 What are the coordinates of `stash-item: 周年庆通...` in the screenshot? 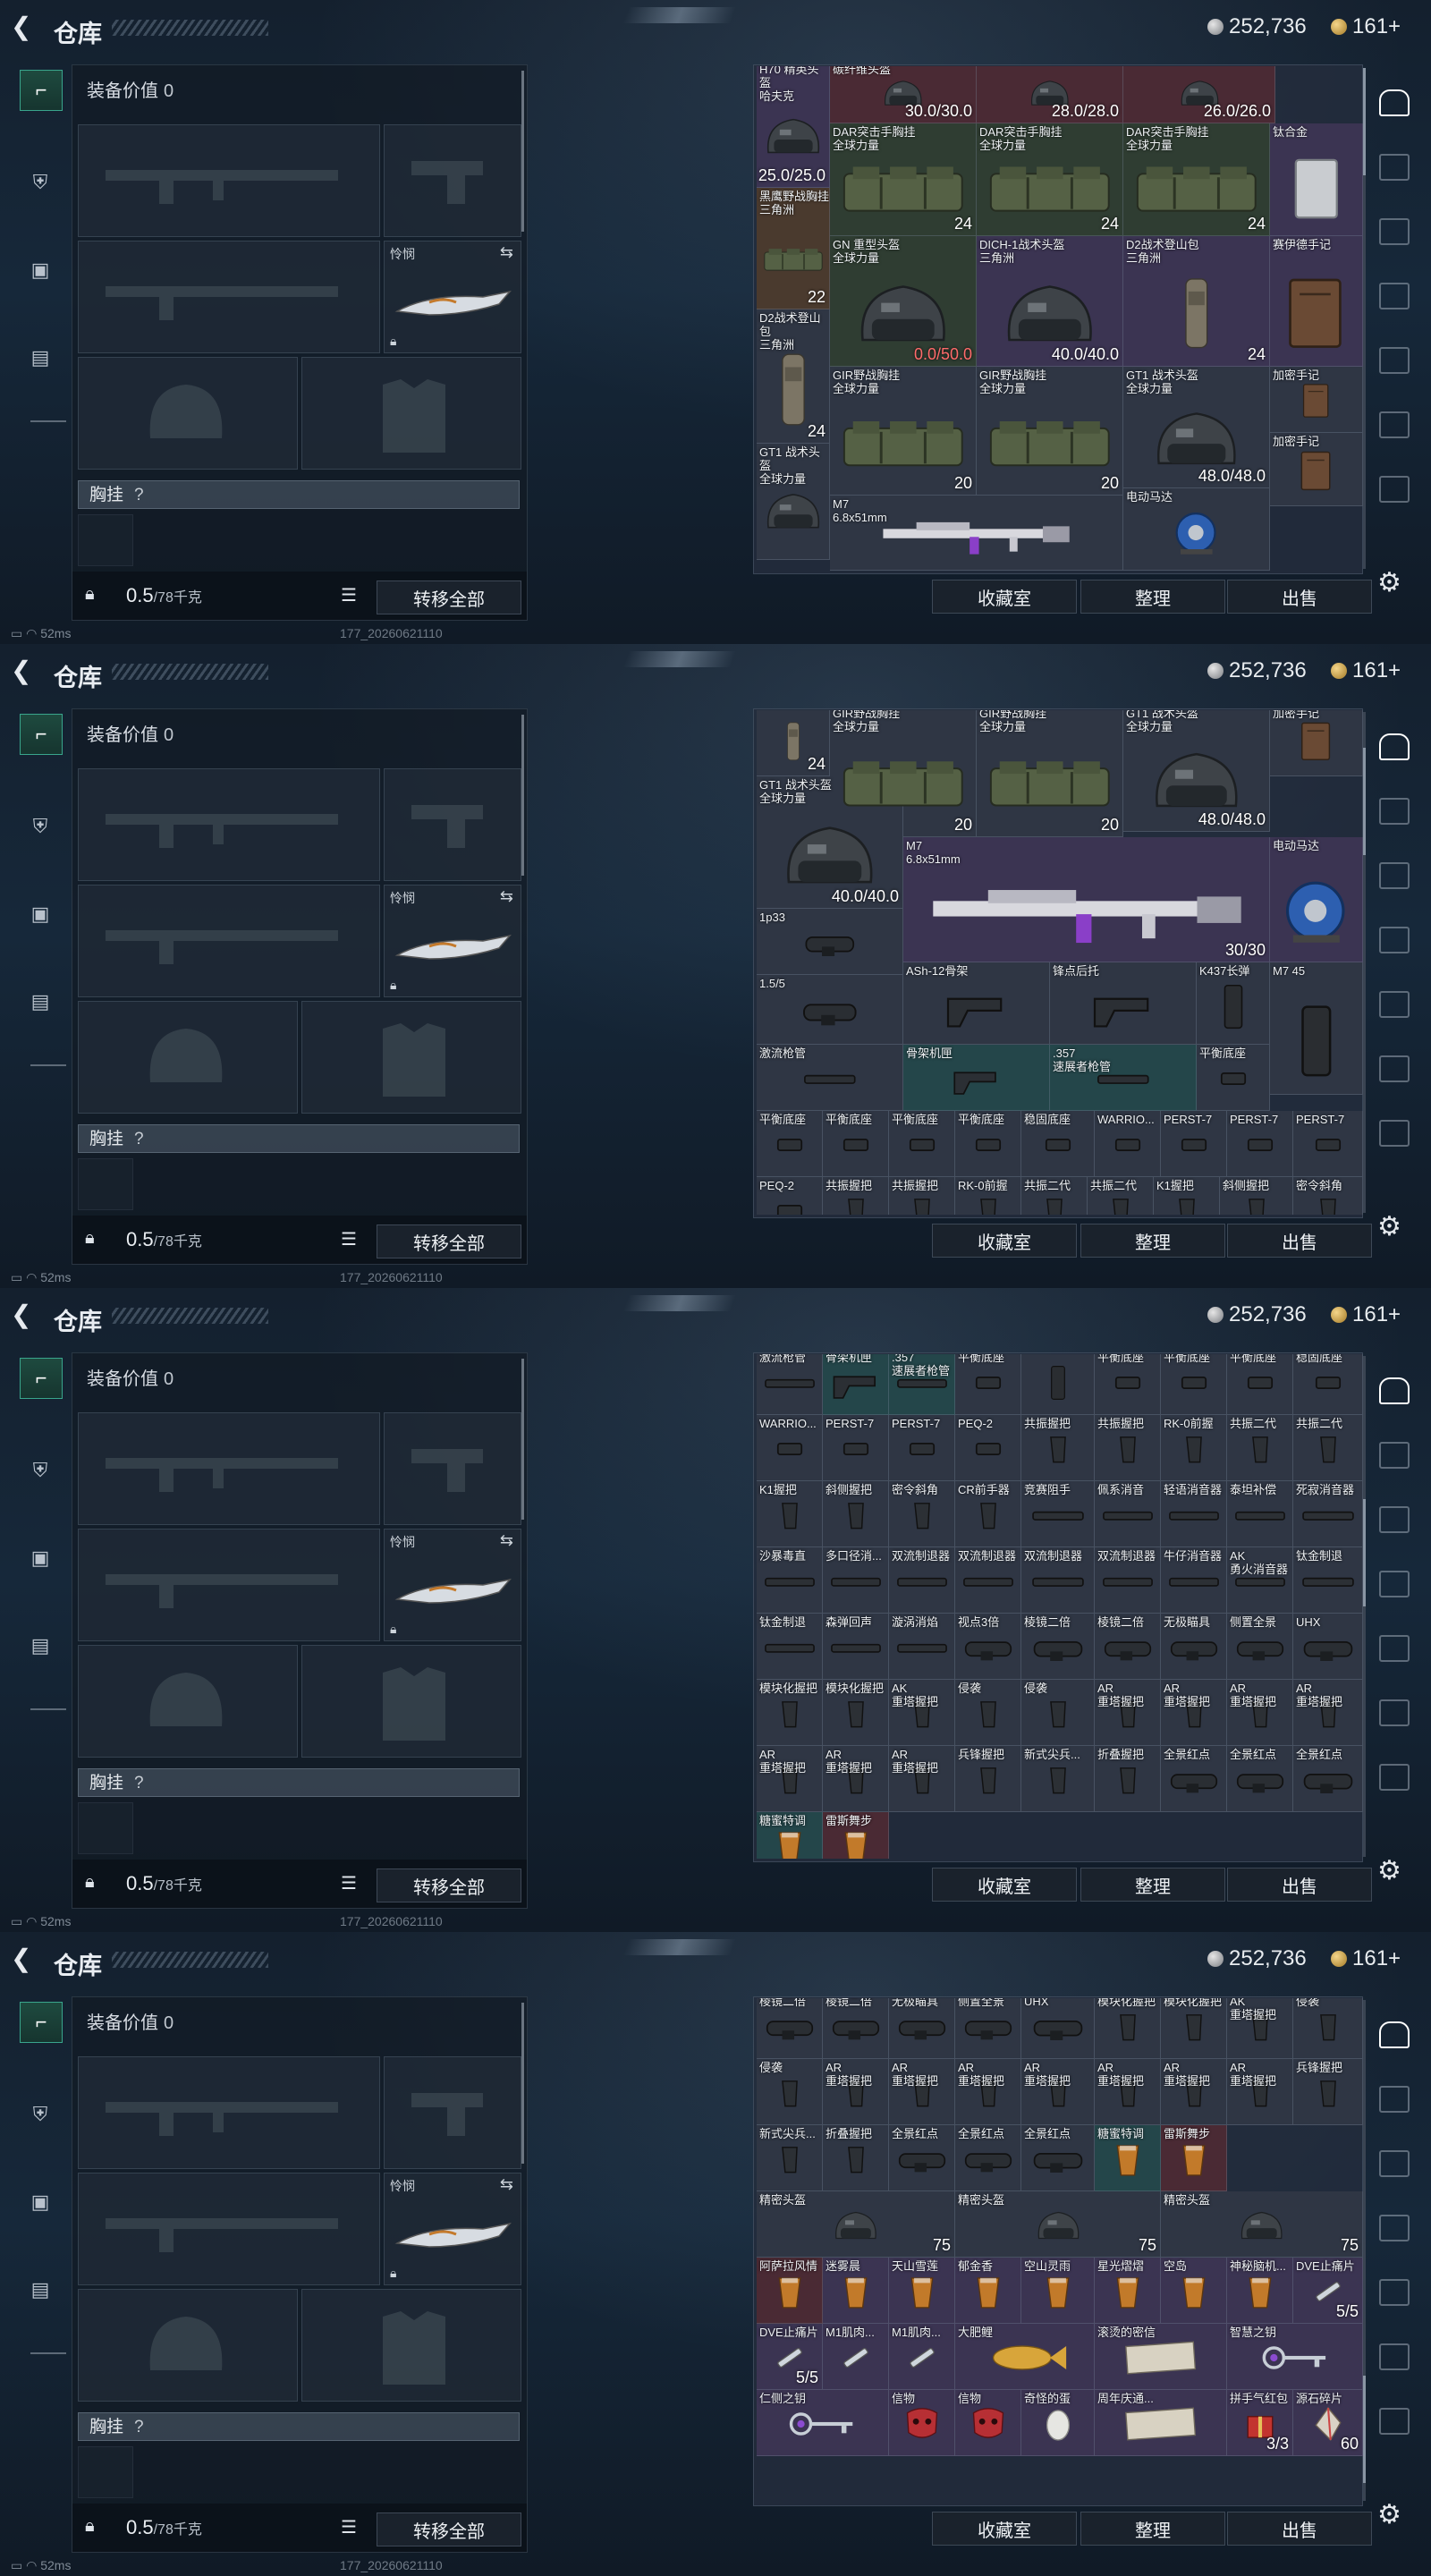 It's located at (1161, 2423).